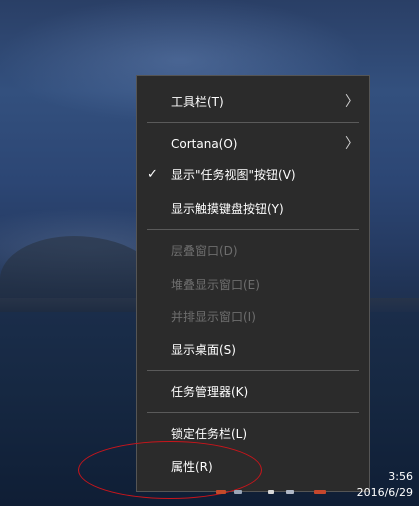 The height and width of the screenshot is (506, 419). Describe the element at coordinates (253, 144) in the screenshot. I see `menu-item-cortana: Cortana(O) 〉` at that location.